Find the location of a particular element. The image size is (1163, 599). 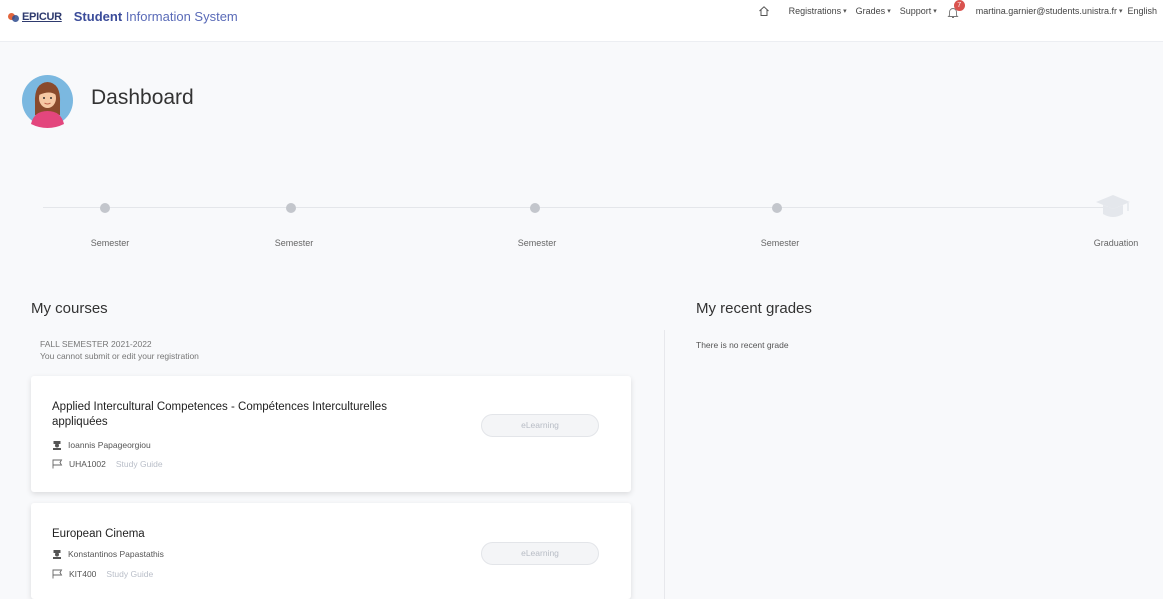

logo-text: EPICUR is located at coordinates (42, 16).